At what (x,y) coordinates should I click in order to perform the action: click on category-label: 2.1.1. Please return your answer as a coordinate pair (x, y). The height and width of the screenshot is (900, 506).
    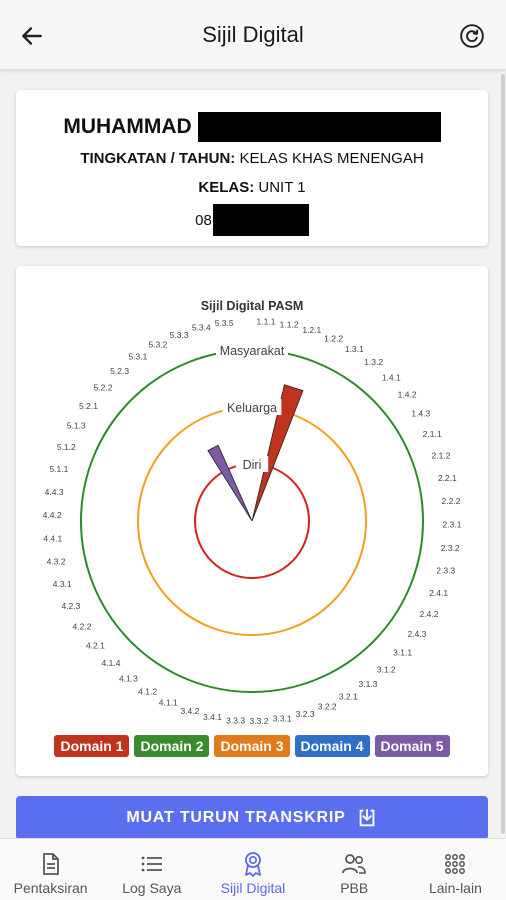
    Looking at the image, I should click on (432, 434).